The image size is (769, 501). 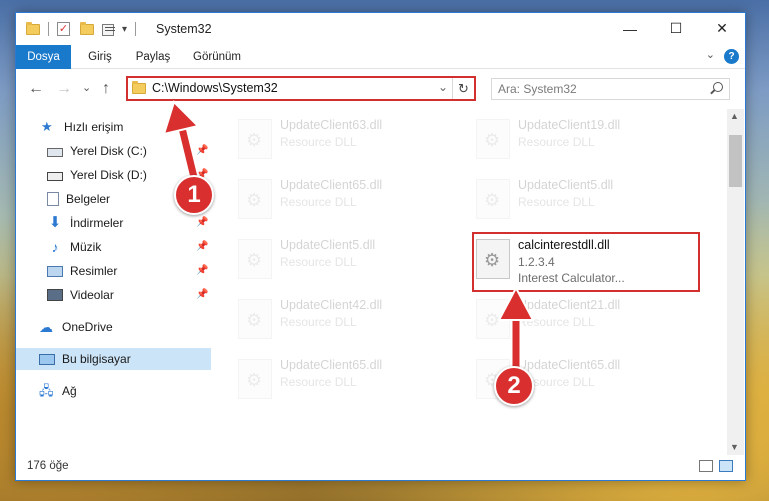 I want to click on refresh-icon: ↻, so click(x=463, y=88).